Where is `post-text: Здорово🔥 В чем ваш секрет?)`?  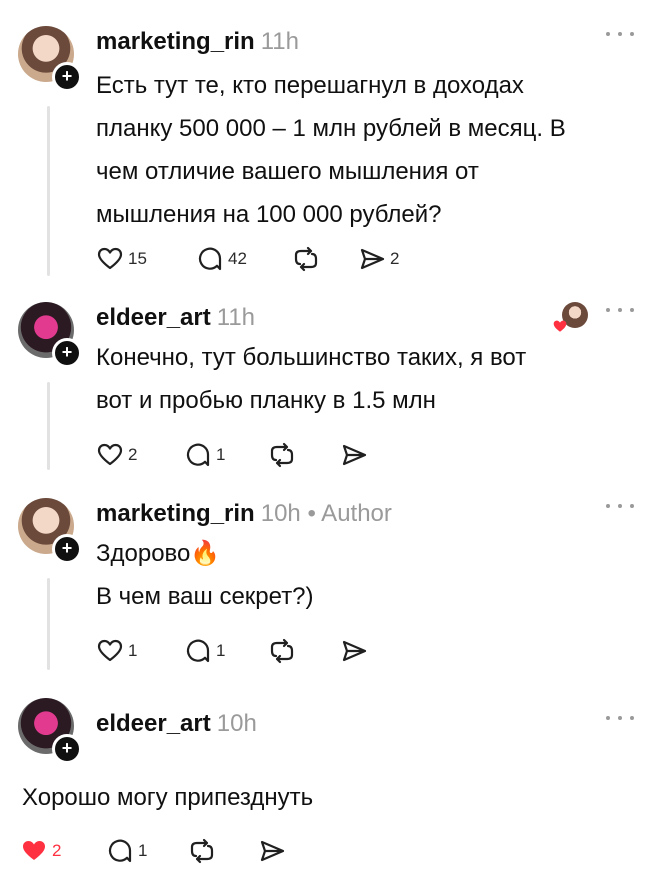 post-text: Здорово🔥 В чем ваш секрет?) is located at coordinates (205, 575).